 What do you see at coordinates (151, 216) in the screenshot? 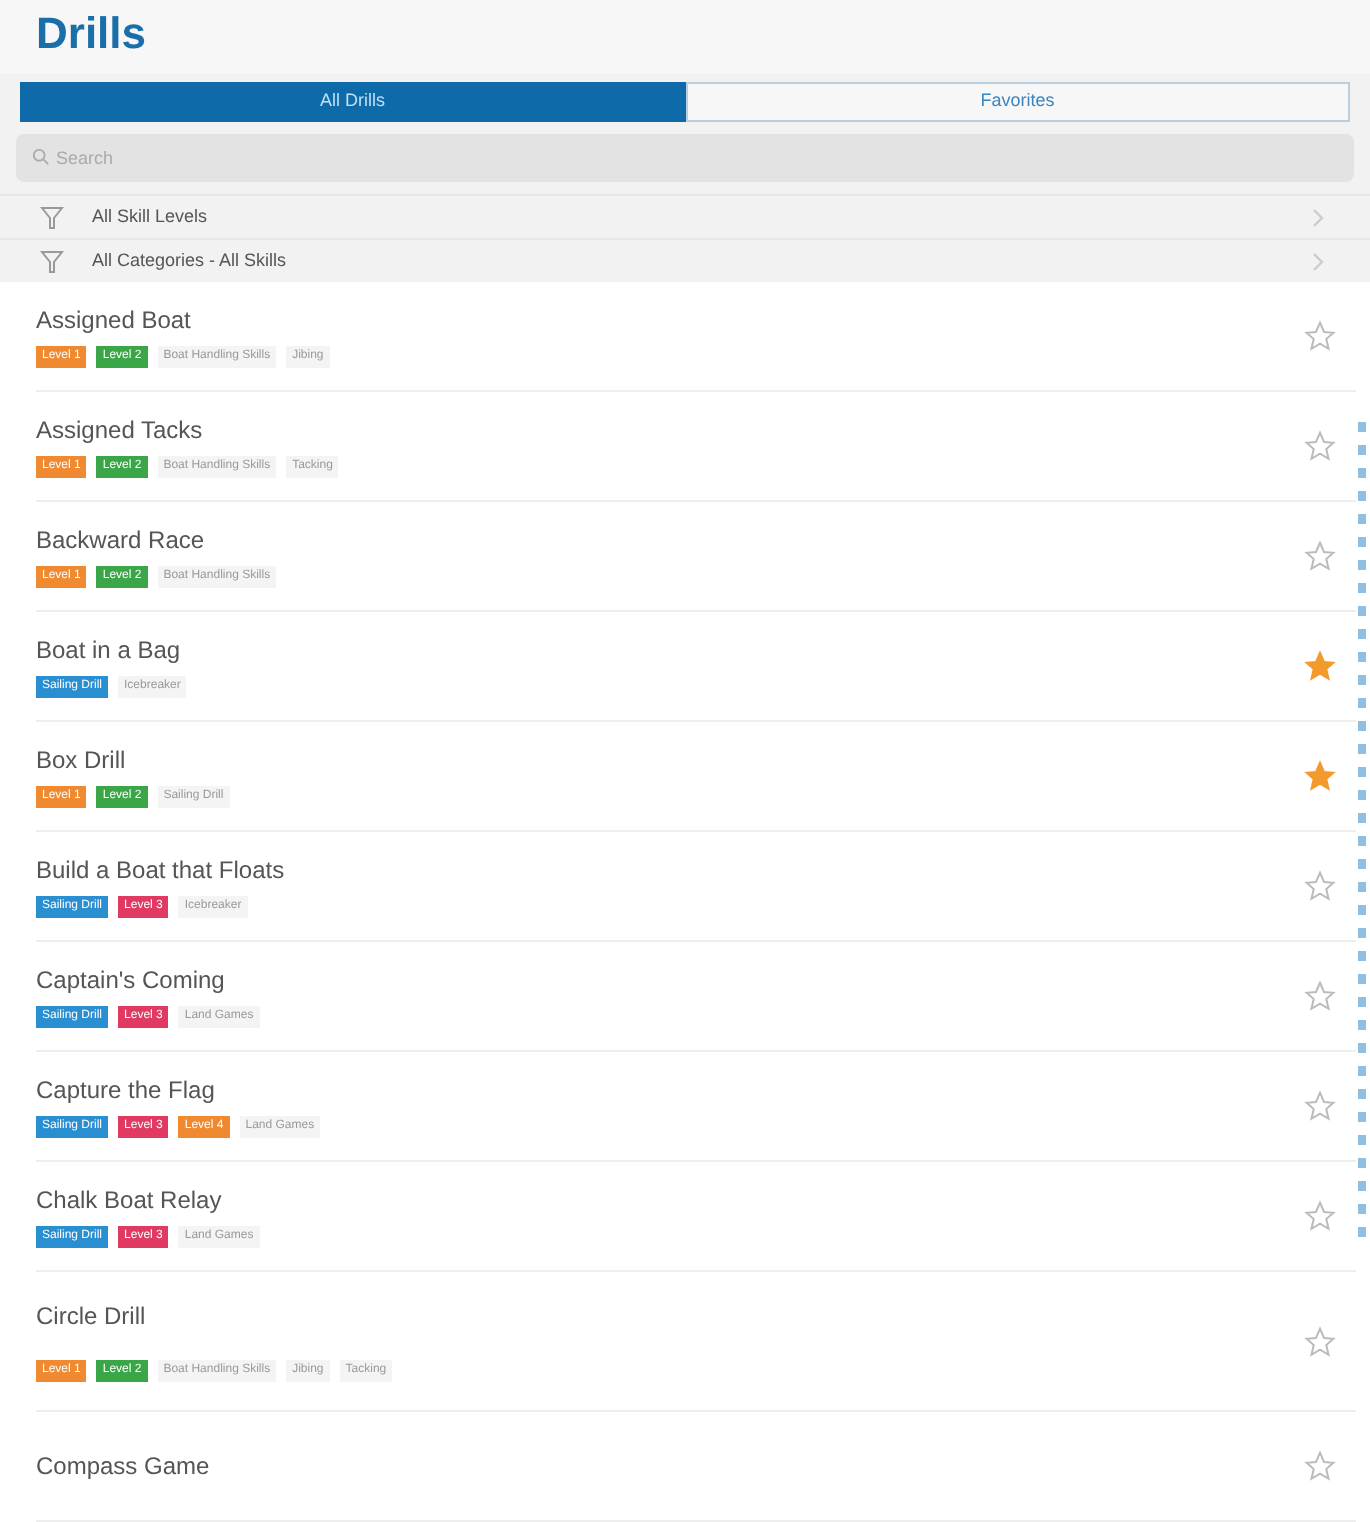
I see `filter-label: All Skill Levels` at bounding box center [151, 216].